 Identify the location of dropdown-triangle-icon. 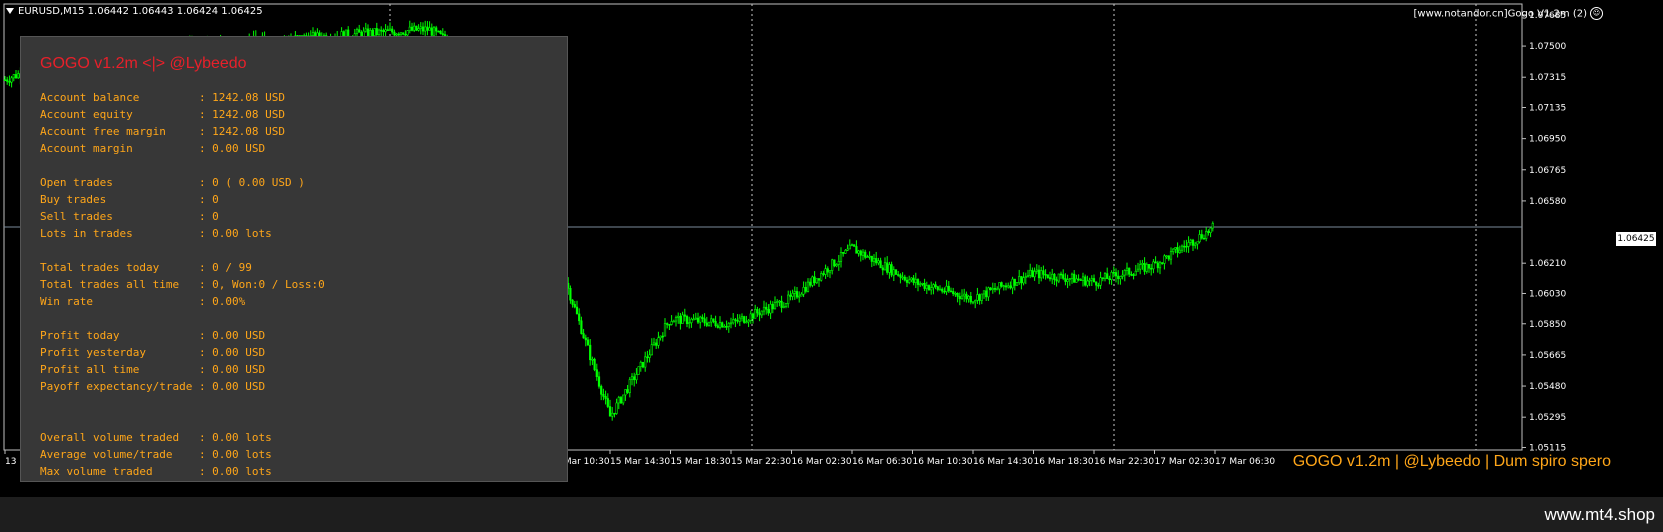
(10, 11).